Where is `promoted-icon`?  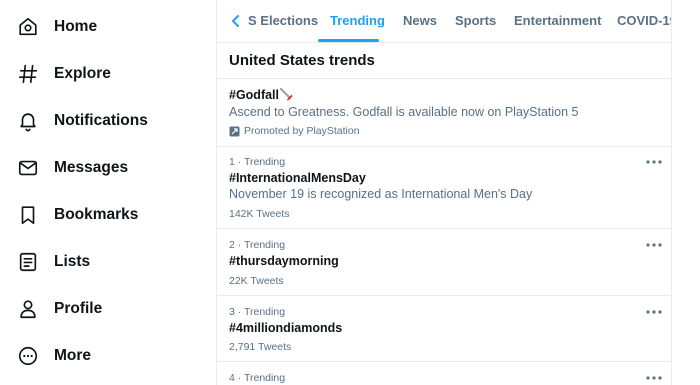 promoted-icon is located at coordinates (234, 131).